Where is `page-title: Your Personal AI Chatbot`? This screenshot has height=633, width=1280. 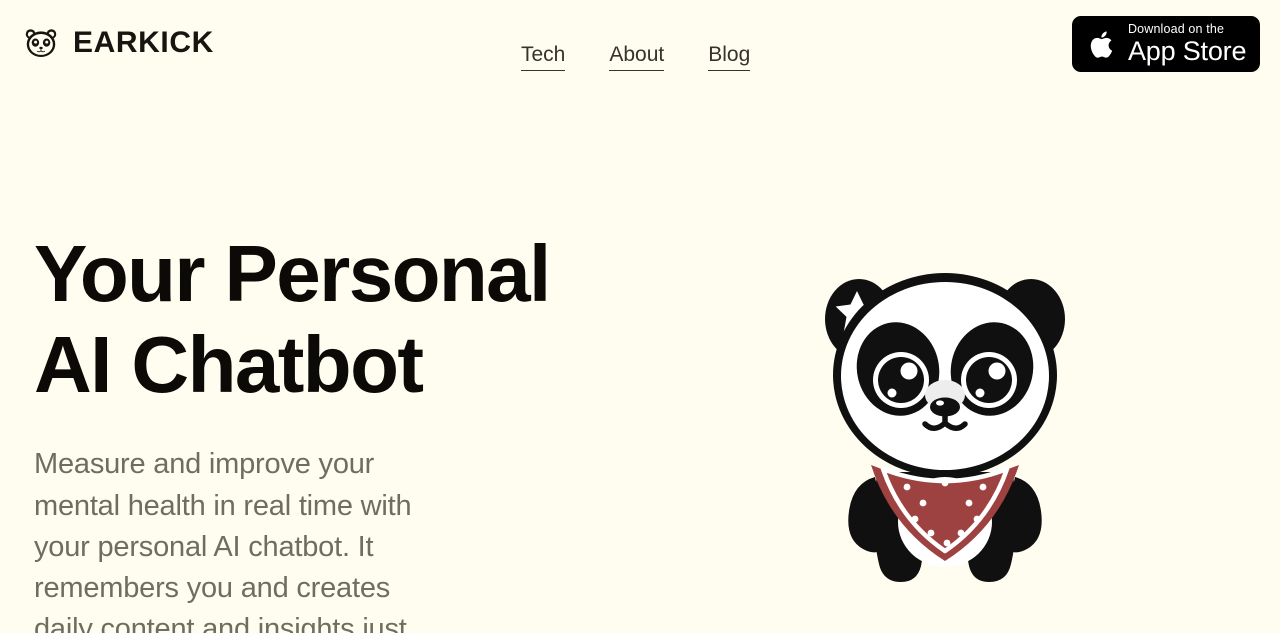 page-title: Your Personal AI Chatbot is located at coordinates (292, 319).